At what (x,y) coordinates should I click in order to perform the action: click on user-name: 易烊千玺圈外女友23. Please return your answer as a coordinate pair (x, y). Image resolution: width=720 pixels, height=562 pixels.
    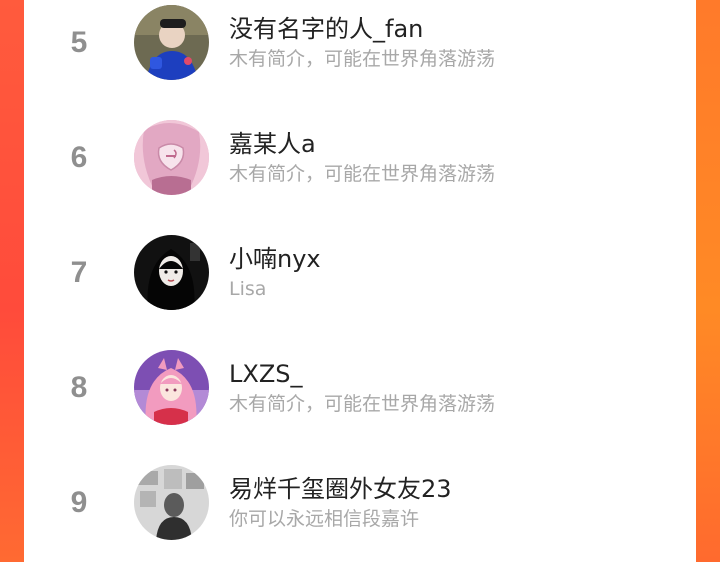
    Looking at the image, I should click on (340, 489).